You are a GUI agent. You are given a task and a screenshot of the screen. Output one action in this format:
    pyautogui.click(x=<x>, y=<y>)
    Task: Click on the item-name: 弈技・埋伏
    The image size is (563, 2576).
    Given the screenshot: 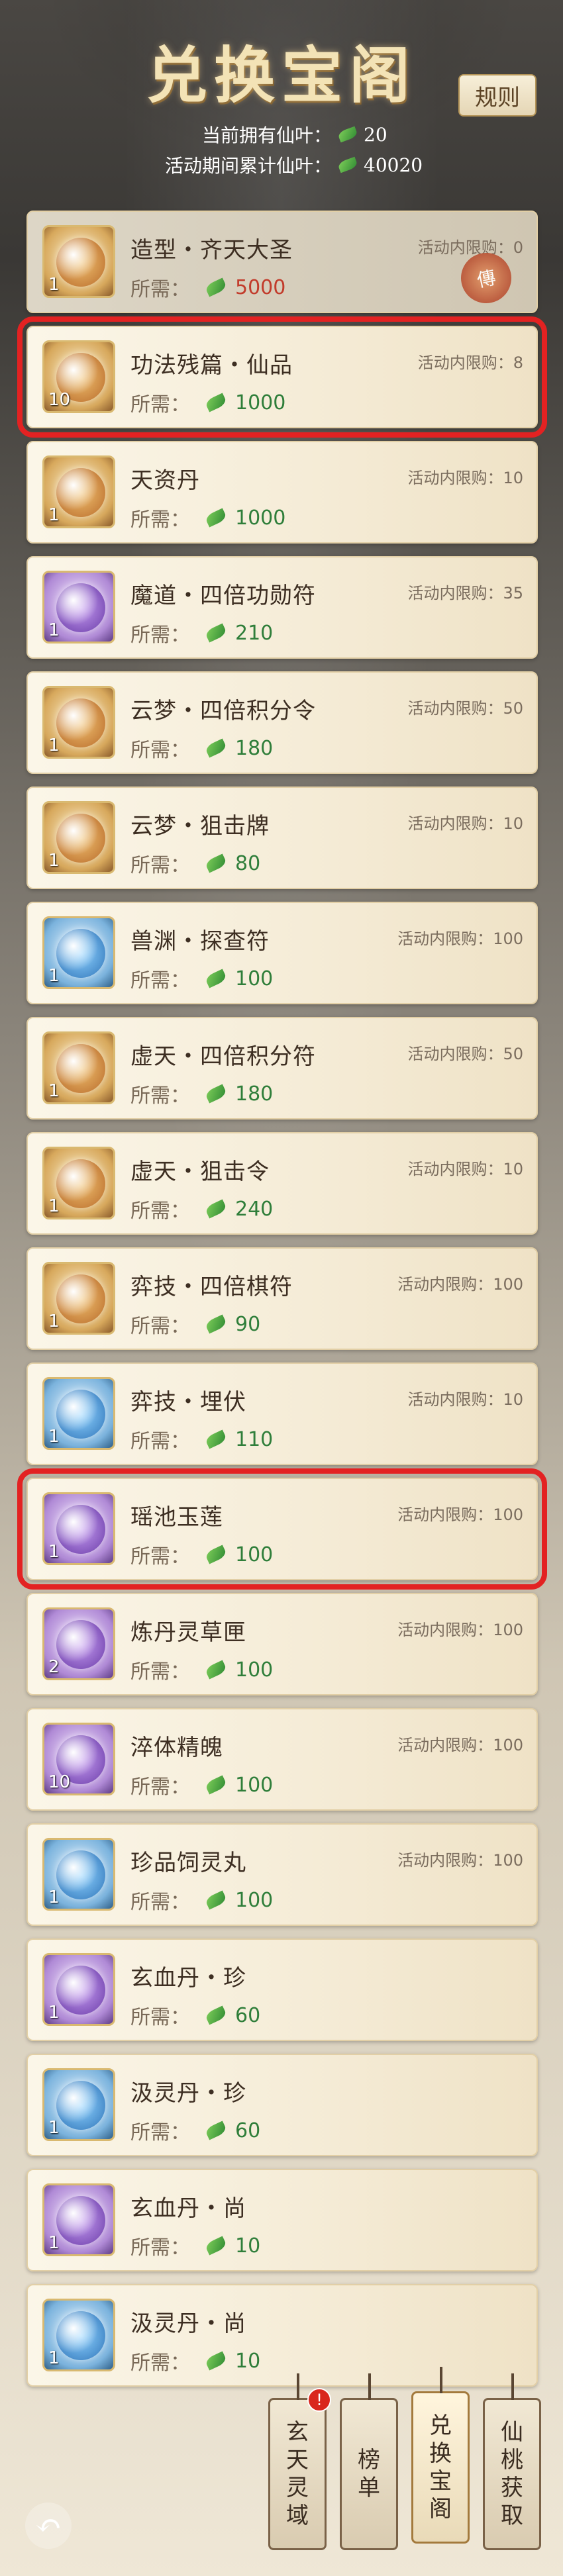 What is the action you would take?
    pyautogui.click(x=188, y=1402)
    